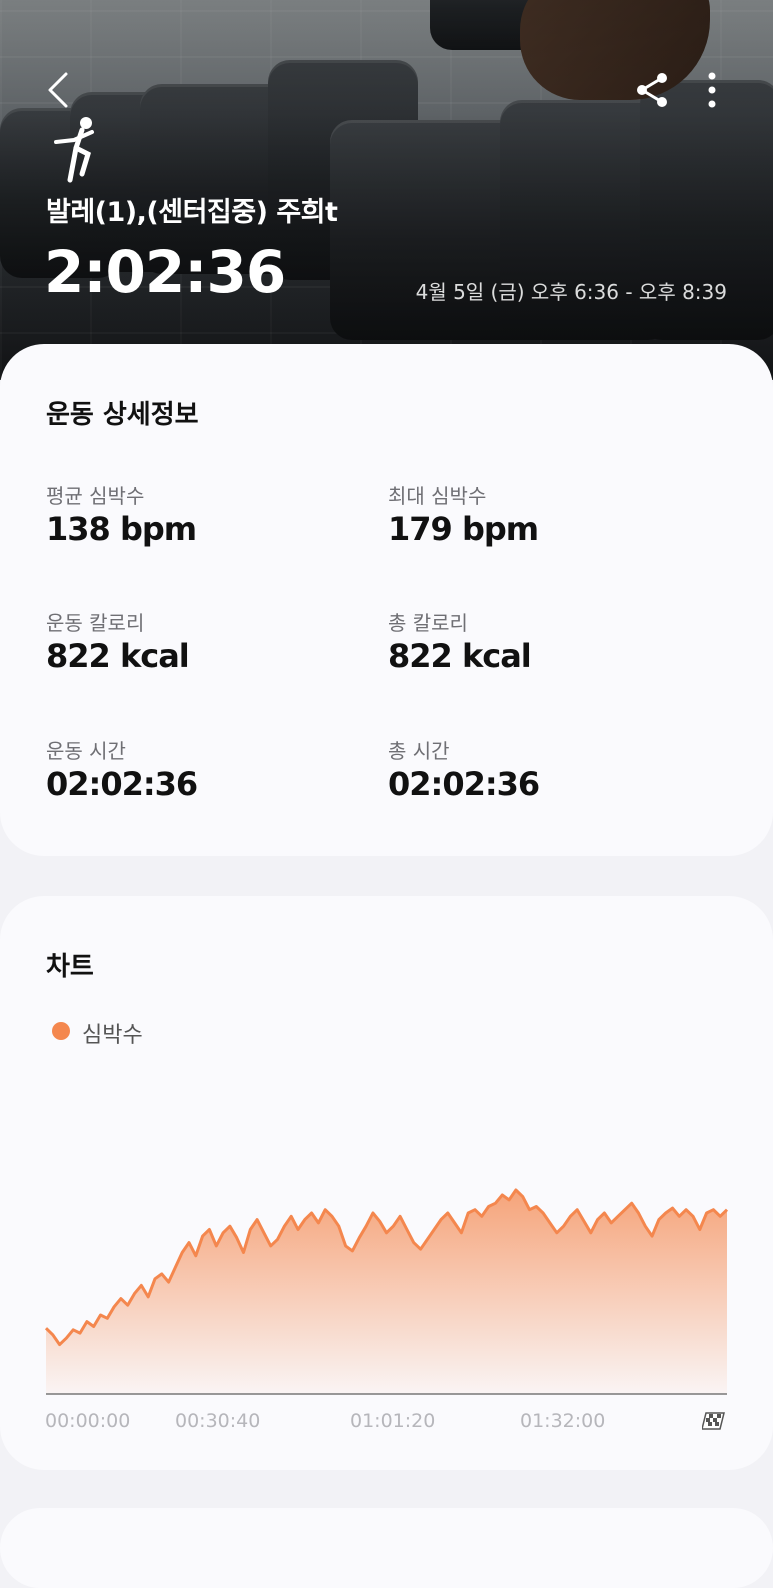 This screenshot has height=1588, width=773. I want to click on next-card, so click(386, 1548).